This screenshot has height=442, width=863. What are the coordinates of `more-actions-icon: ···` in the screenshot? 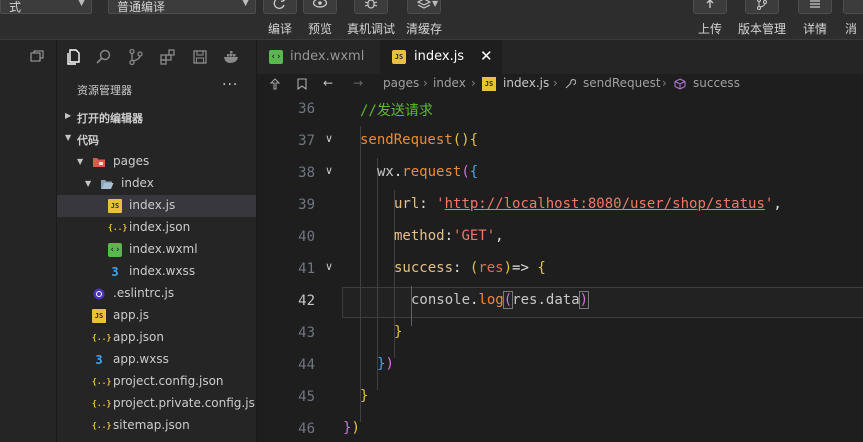 It's located at (230, 85).